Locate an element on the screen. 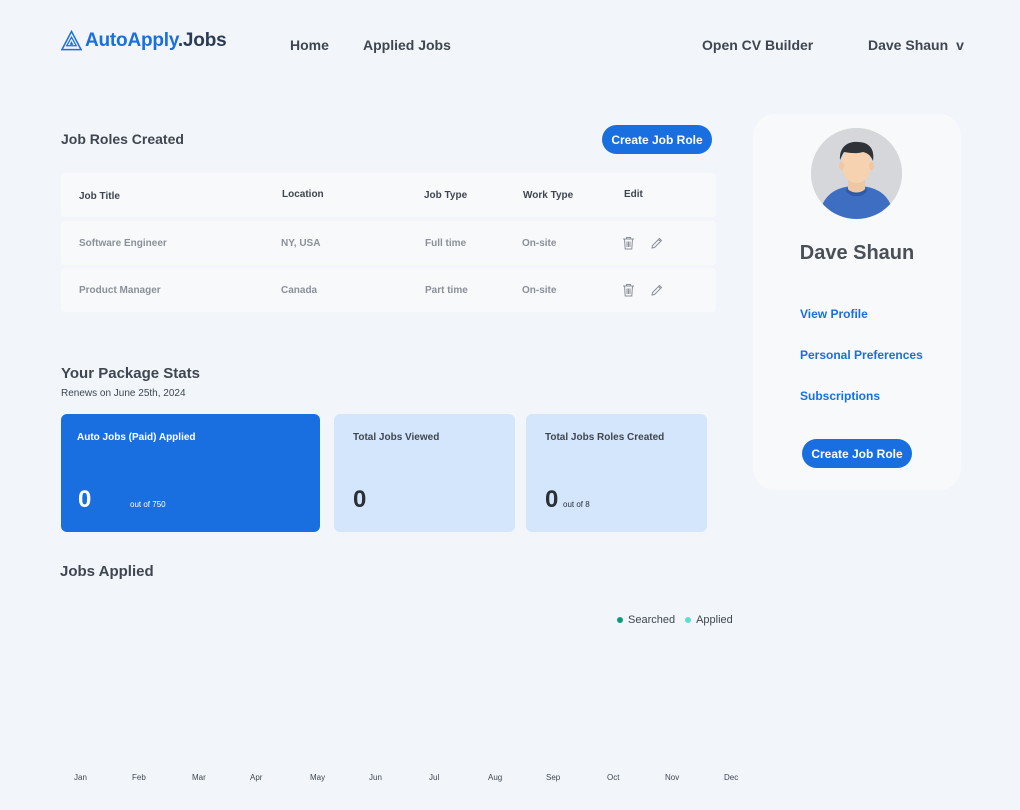 Image resolution: width=1020 pixels, height=810 pixels. cell-job-title: Product Manager is located at coordinates (120, 290).